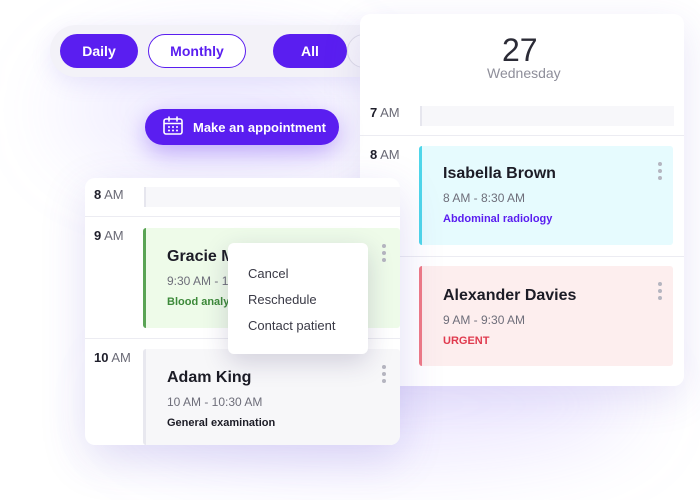 The height and width of the screenshot is (500, 700). Describe the element at coordinates (310, 51) in the screenshot. I see `all-filter-button: All` at that location.